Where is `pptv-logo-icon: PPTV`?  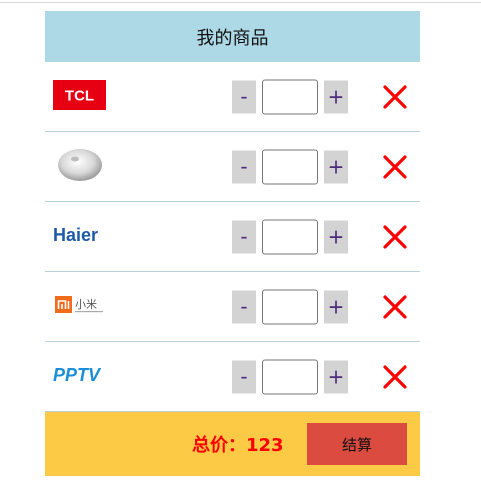 pptv-logo-icon: PPTV is located at coordinates (80, 377).